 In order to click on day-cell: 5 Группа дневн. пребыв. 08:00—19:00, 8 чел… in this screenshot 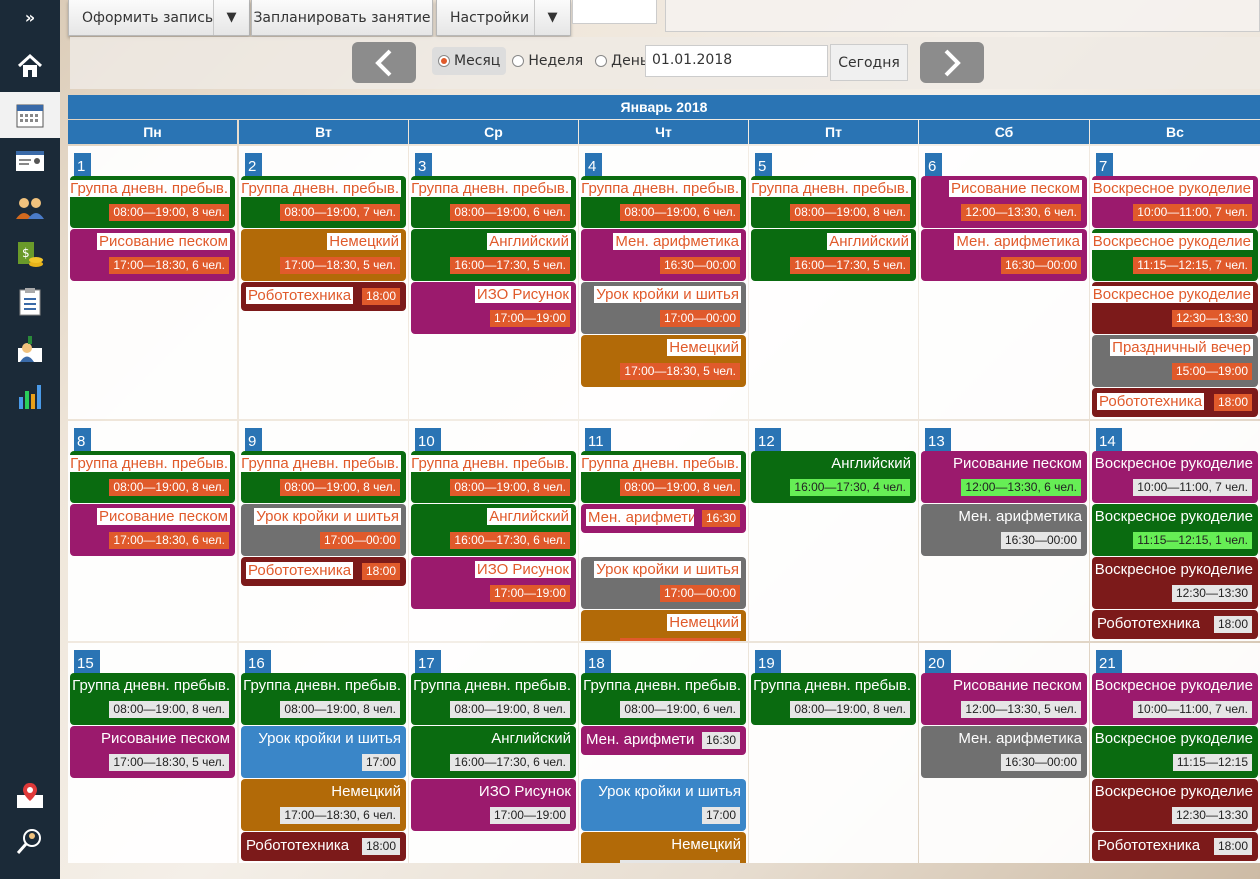, I will do `click(833, 282)`.